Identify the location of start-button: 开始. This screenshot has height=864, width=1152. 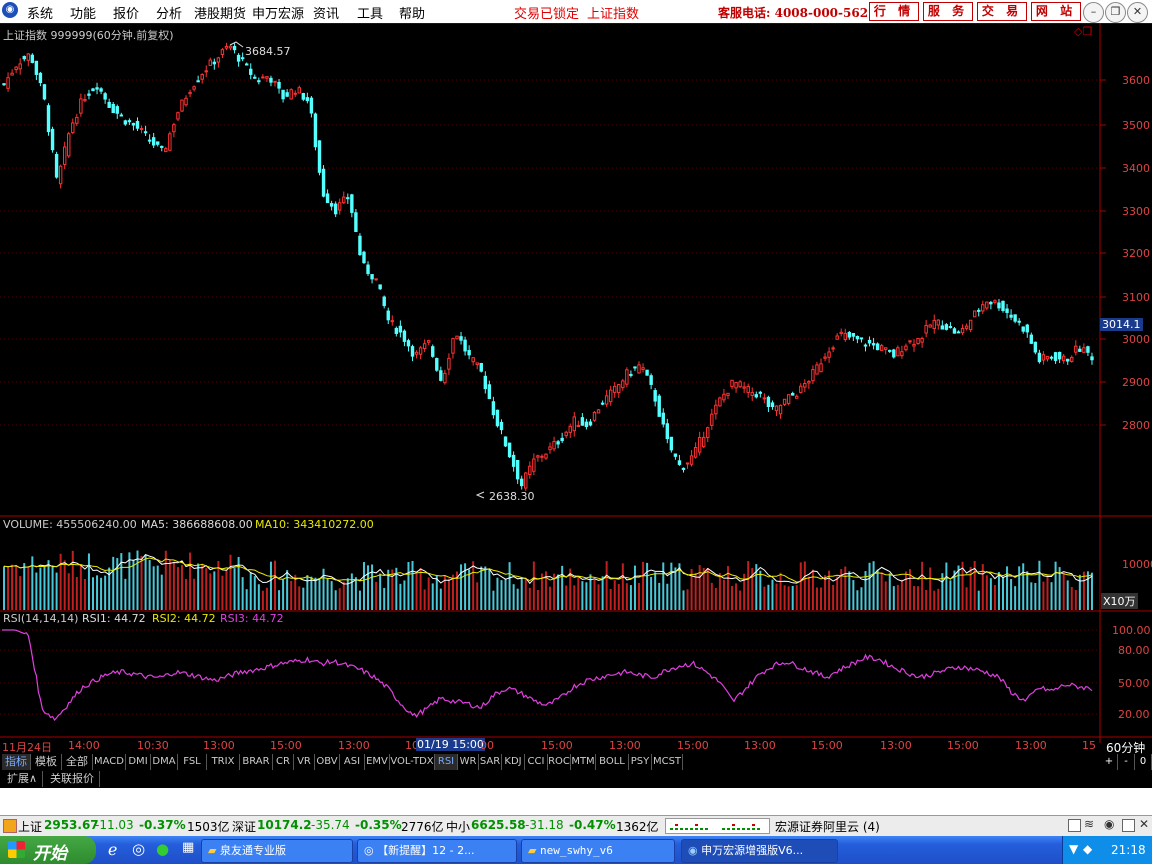
(48, 850).